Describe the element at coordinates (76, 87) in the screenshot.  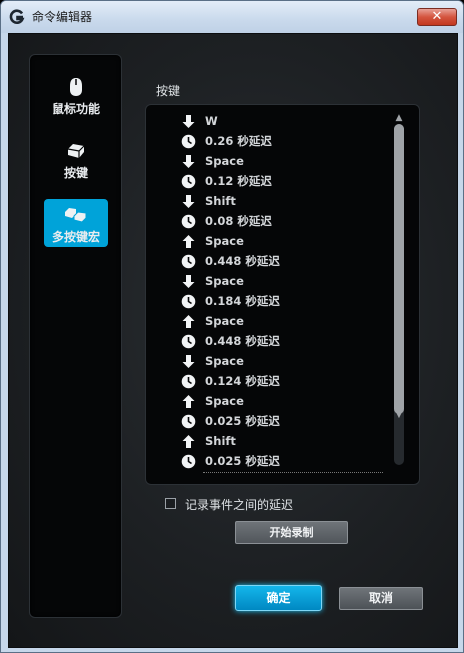
I see `mouse-icon` at that location.